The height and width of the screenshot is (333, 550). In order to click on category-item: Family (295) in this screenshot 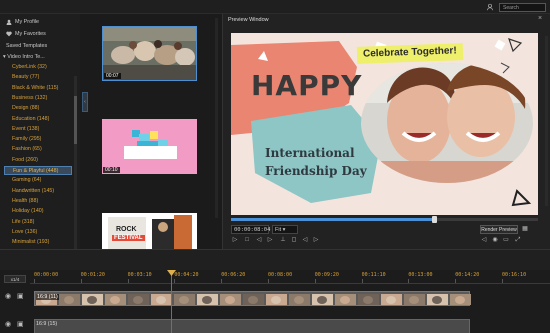, I will do `click(38, 139)`.